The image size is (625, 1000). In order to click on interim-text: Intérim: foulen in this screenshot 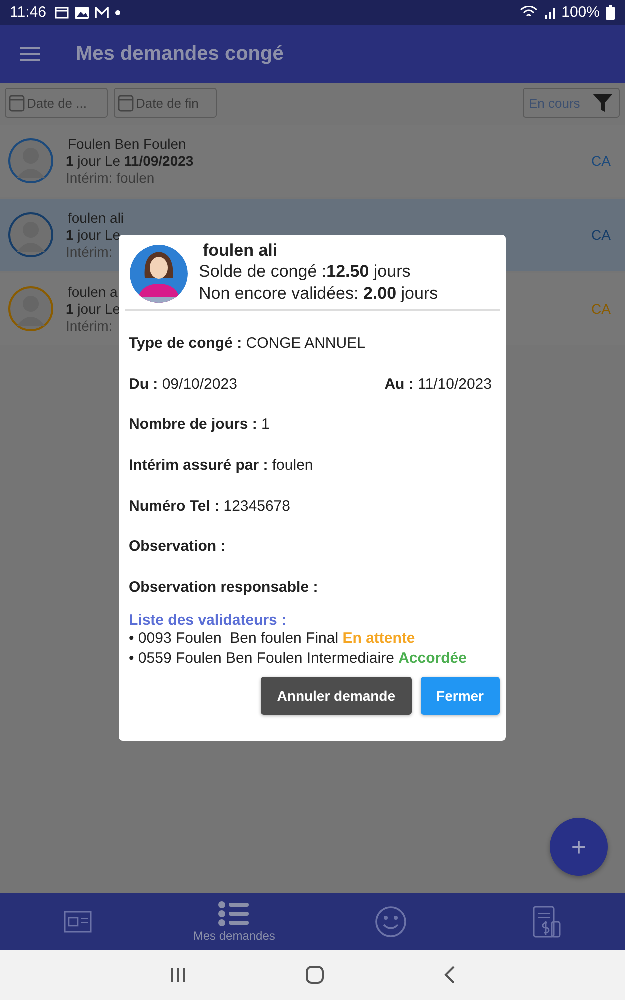, I will do `click(111, 178)`.